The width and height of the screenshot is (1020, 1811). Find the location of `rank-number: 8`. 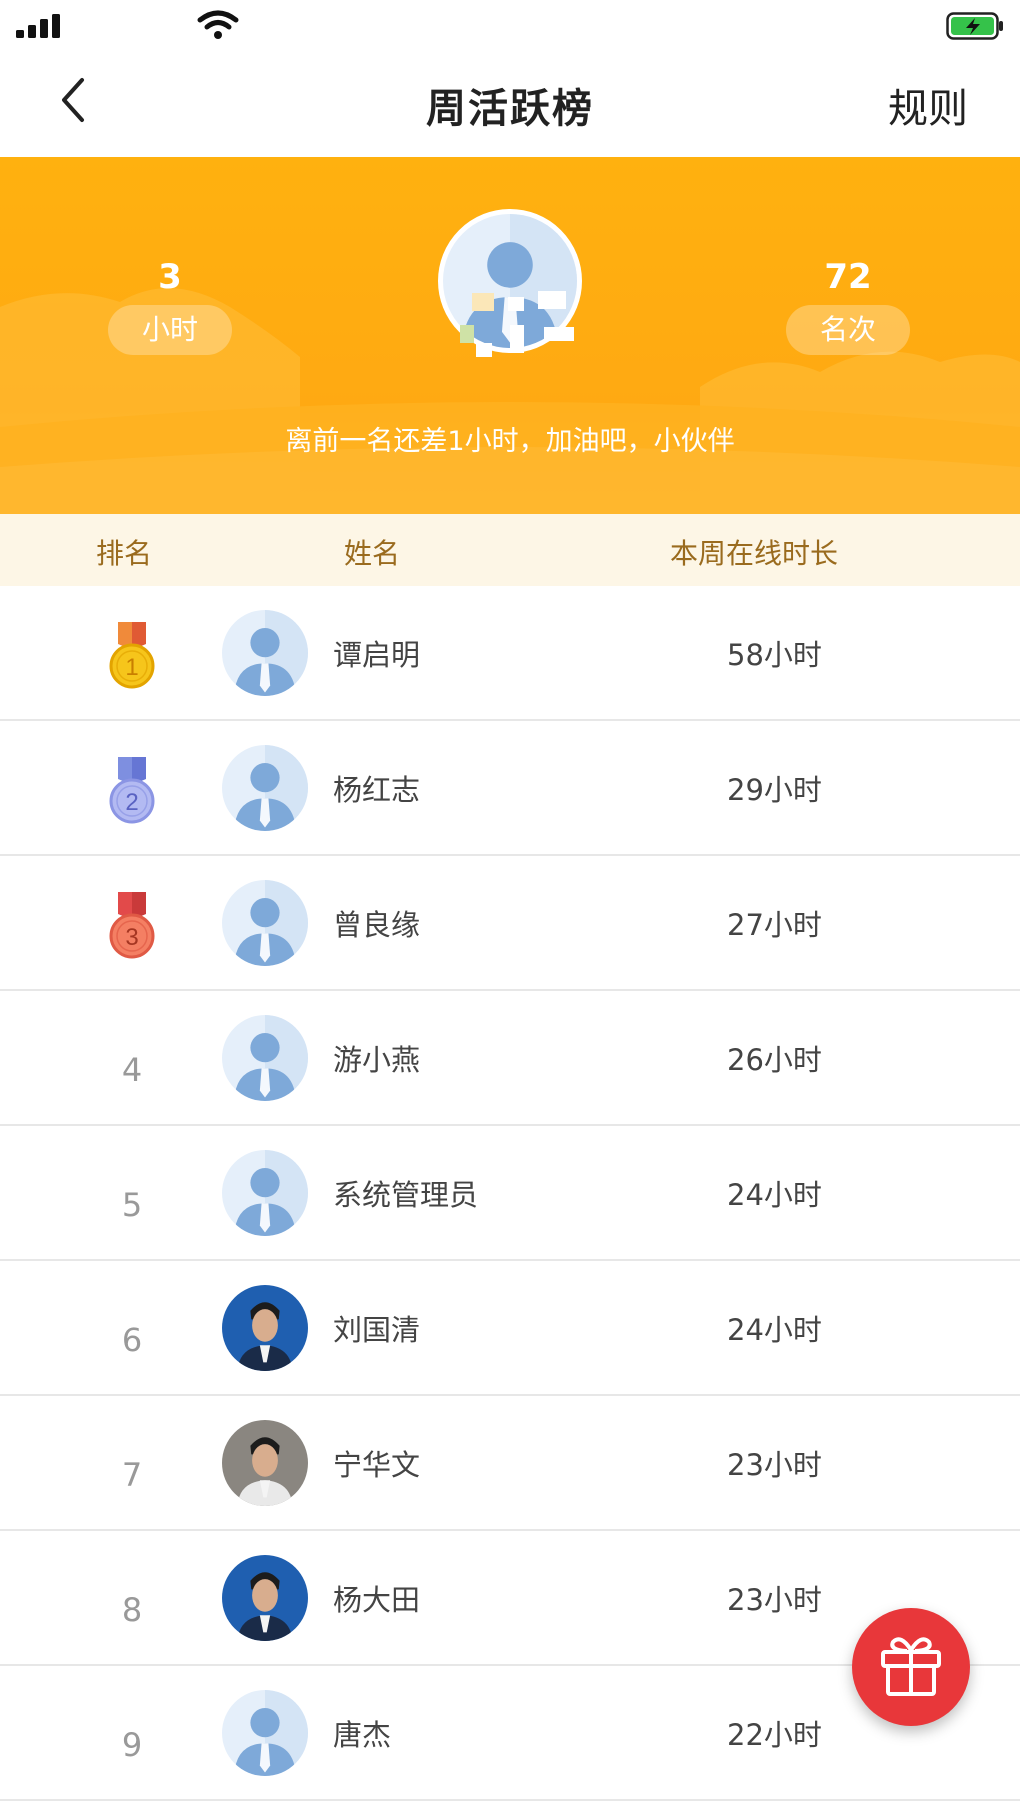

rank-number: 8 is located at coordinates (132, 1610).